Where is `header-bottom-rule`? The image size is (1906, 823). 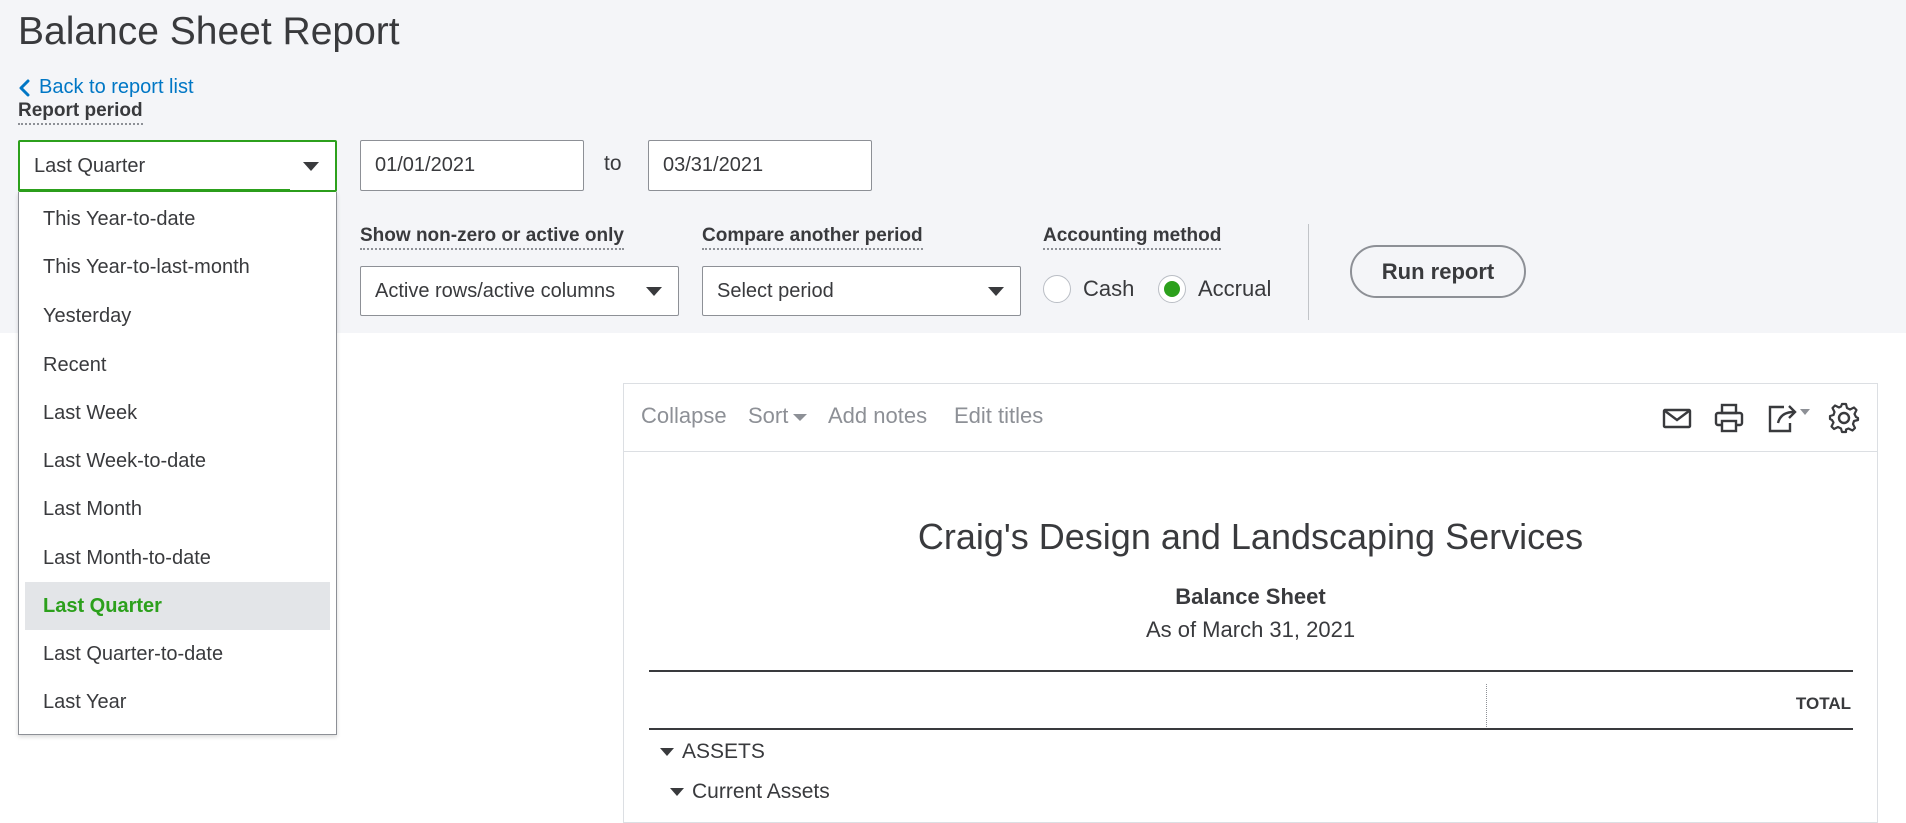 header-bottom-rule is located at coordinates (1251, 729).